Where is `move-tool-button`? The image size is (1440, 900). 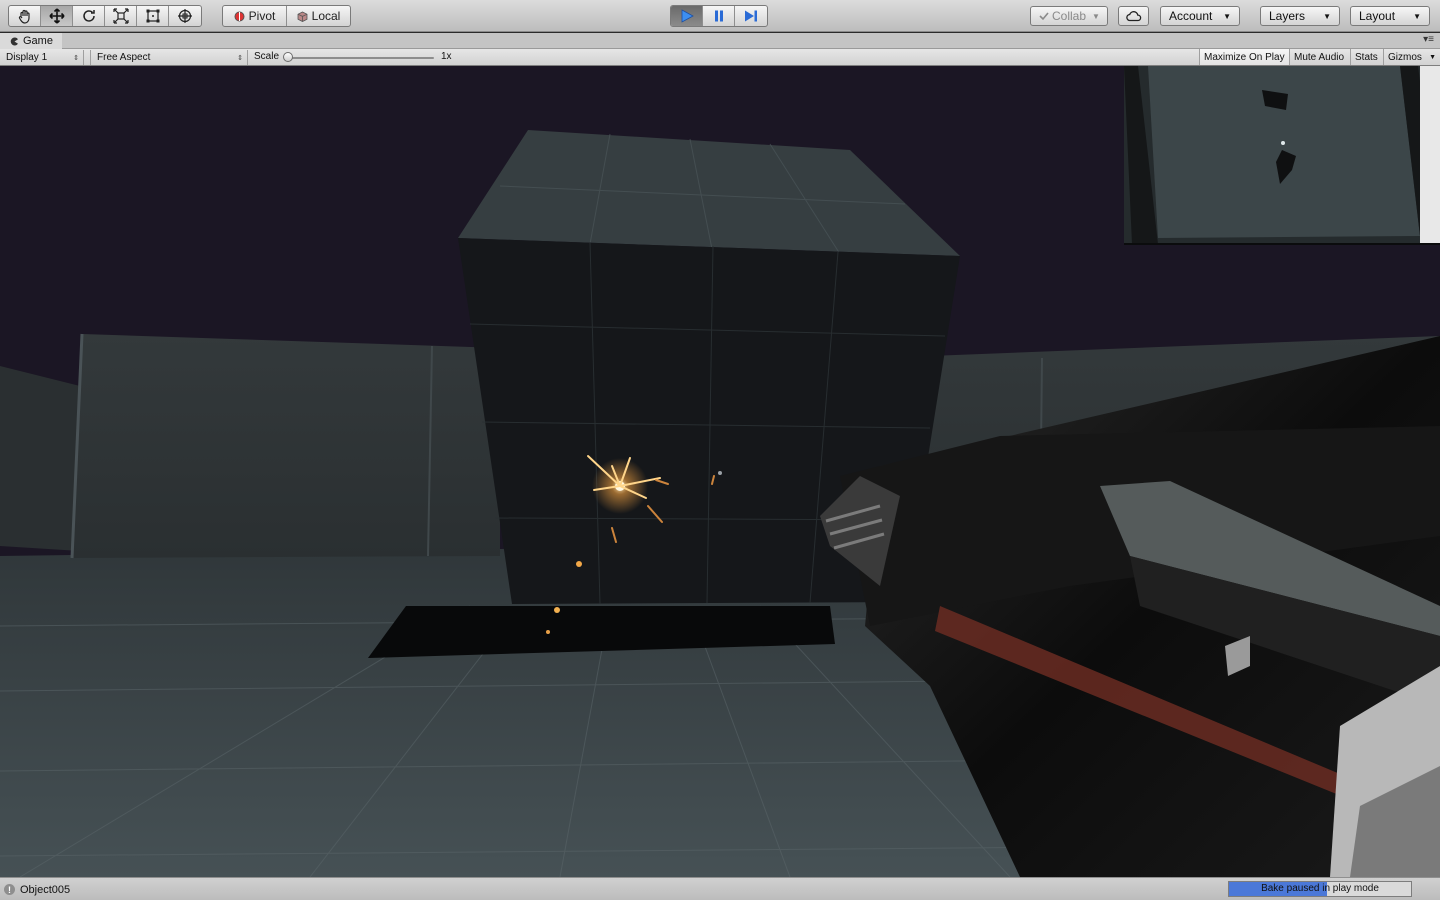 move-tool-button is located at coordinates (57, 16).